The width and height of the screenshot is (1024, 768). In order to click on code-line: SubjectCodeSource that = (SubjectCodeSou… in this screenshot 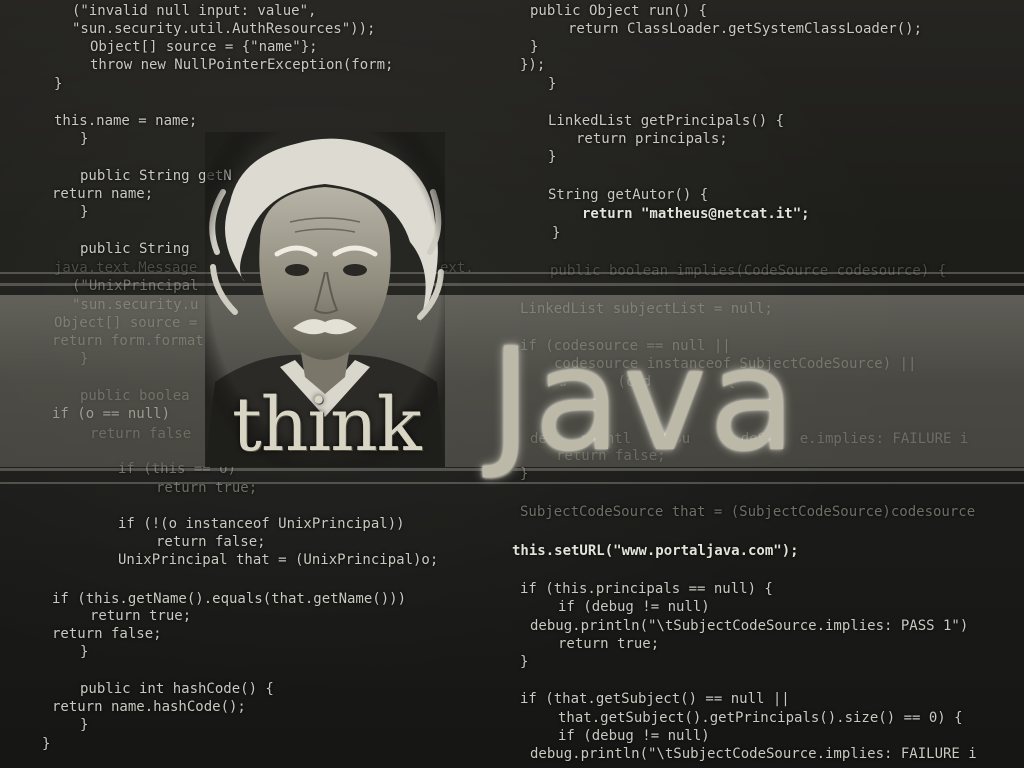, I will do `click(748, 512)`.